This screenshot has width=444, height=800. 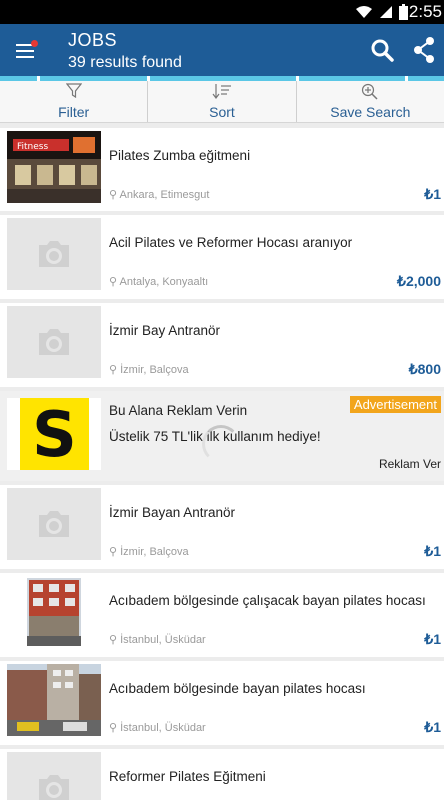 What do you see at coordinates (370, 91) in the screenshot?
I see `save-search-icon` at bounding box center [370, 91].